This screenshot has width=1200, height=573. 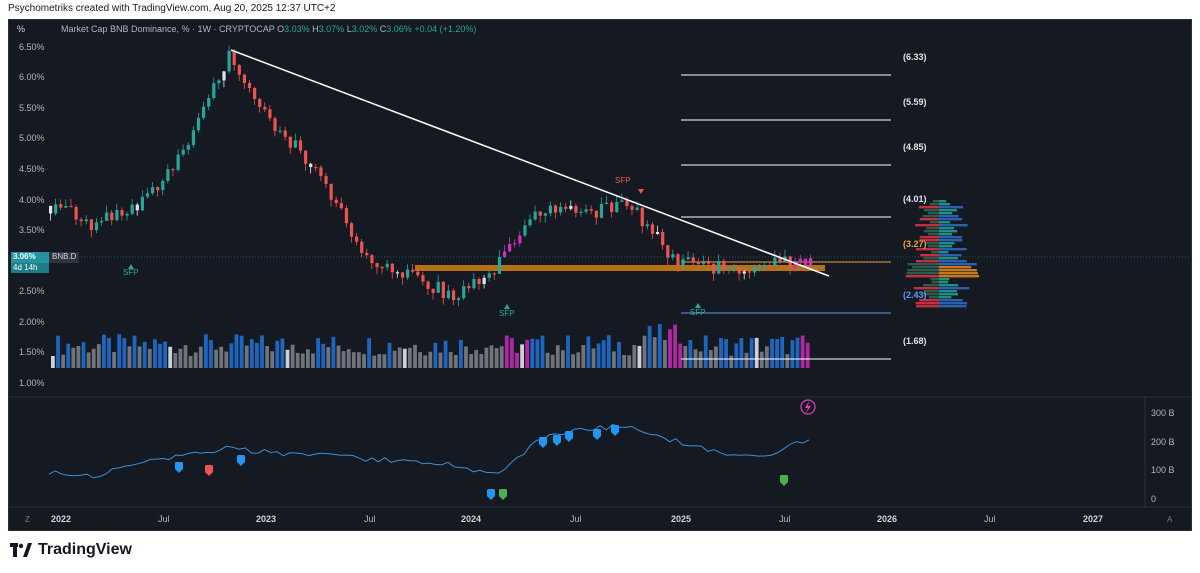 What do you see at coordinates (1163, 470) in the screenshot?
I see `lower-y-tick: 100 B` at bounding box center [1163, 470].